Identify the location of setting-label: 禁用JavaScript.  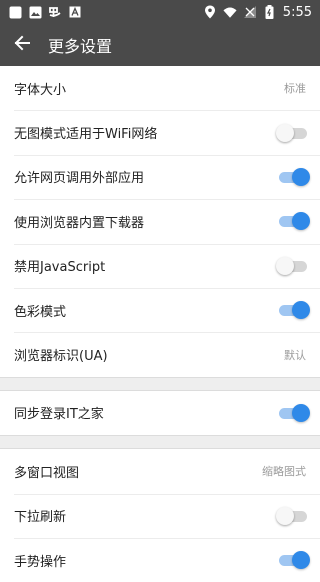
(60, 268).